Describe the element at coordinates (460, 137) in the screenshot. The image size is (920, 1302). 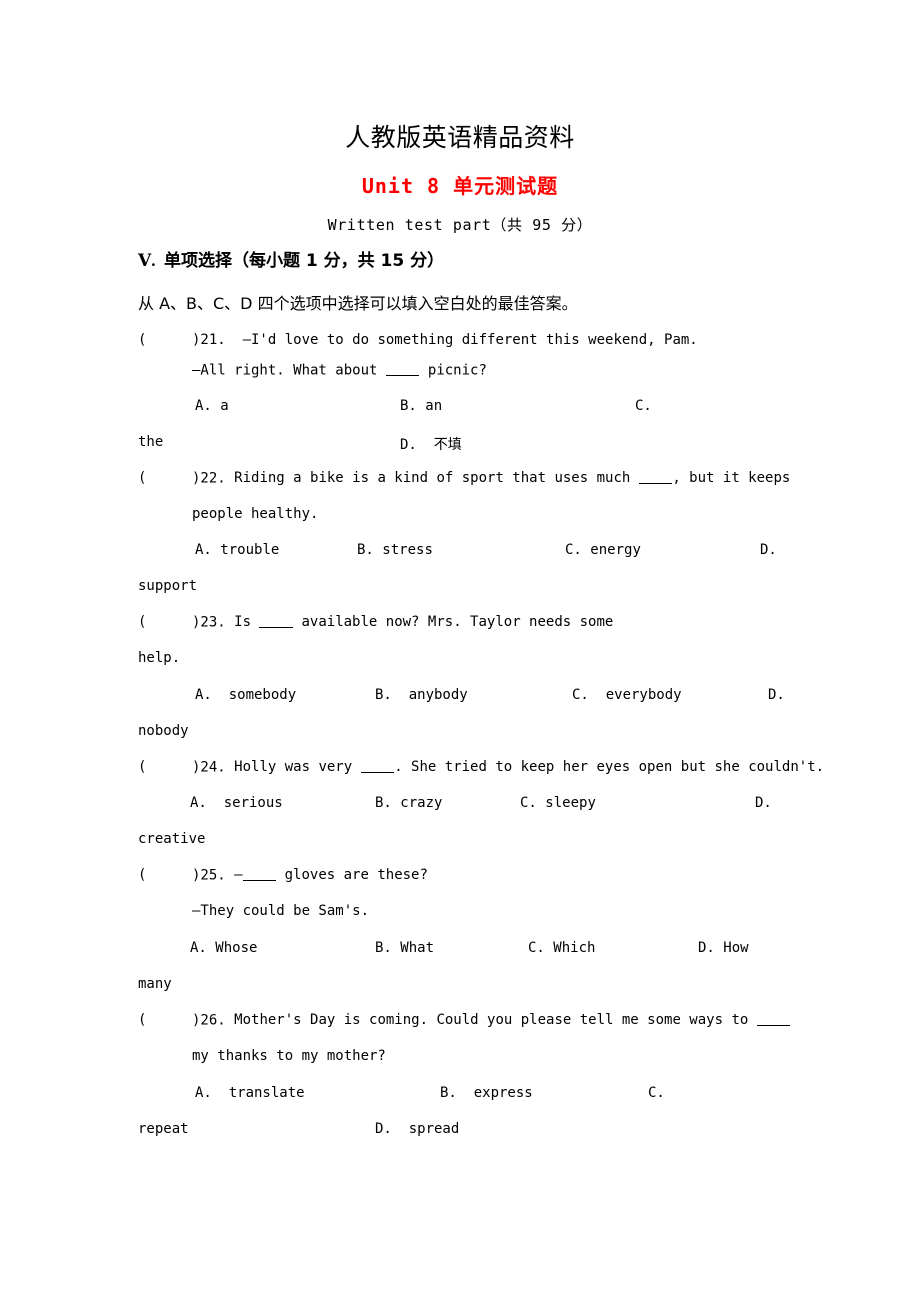
I see `document-header: 人教版英语精品资料` at that location.